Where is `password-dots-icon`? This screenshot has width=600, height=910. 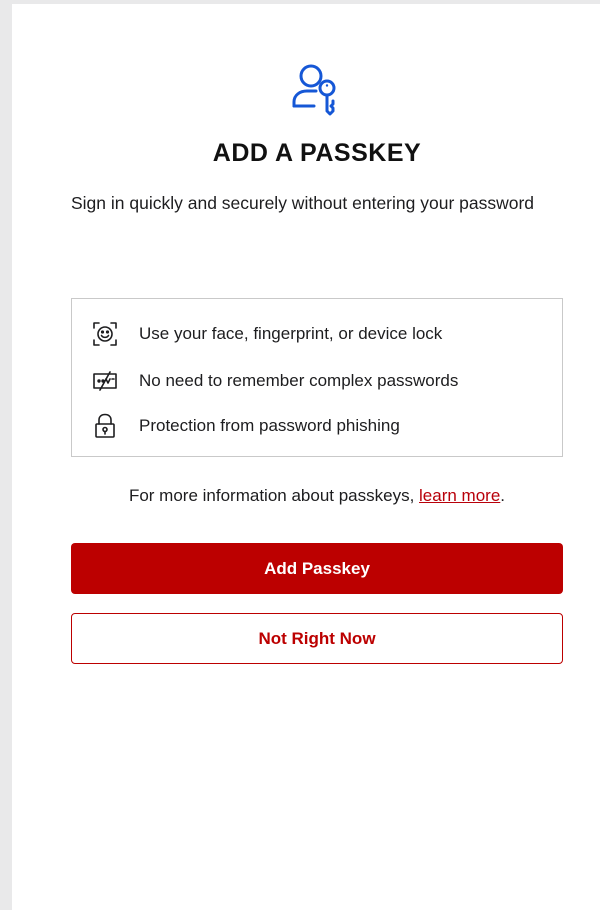 password-dots-icon is located at coordinates (105, 381).